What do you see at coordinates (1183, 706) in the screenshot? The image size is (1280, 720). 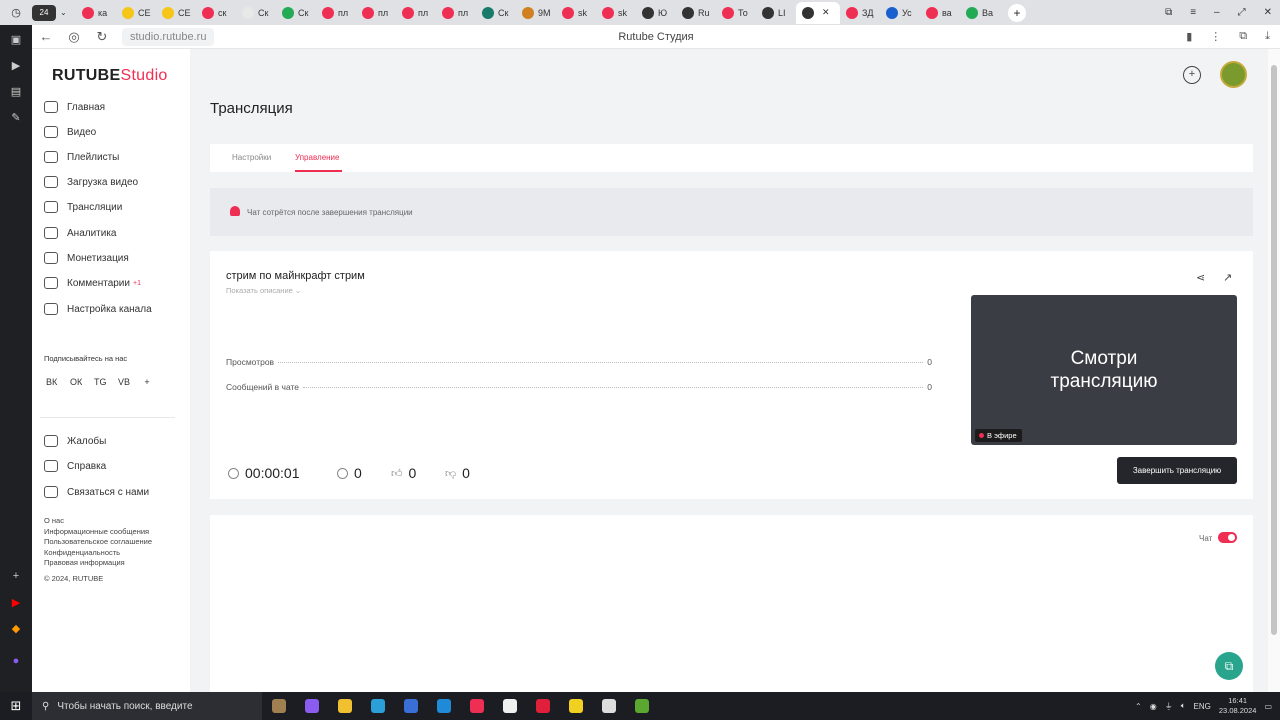 I see `volume-icon: 🔈︎` at bounding box center [1183, 706].